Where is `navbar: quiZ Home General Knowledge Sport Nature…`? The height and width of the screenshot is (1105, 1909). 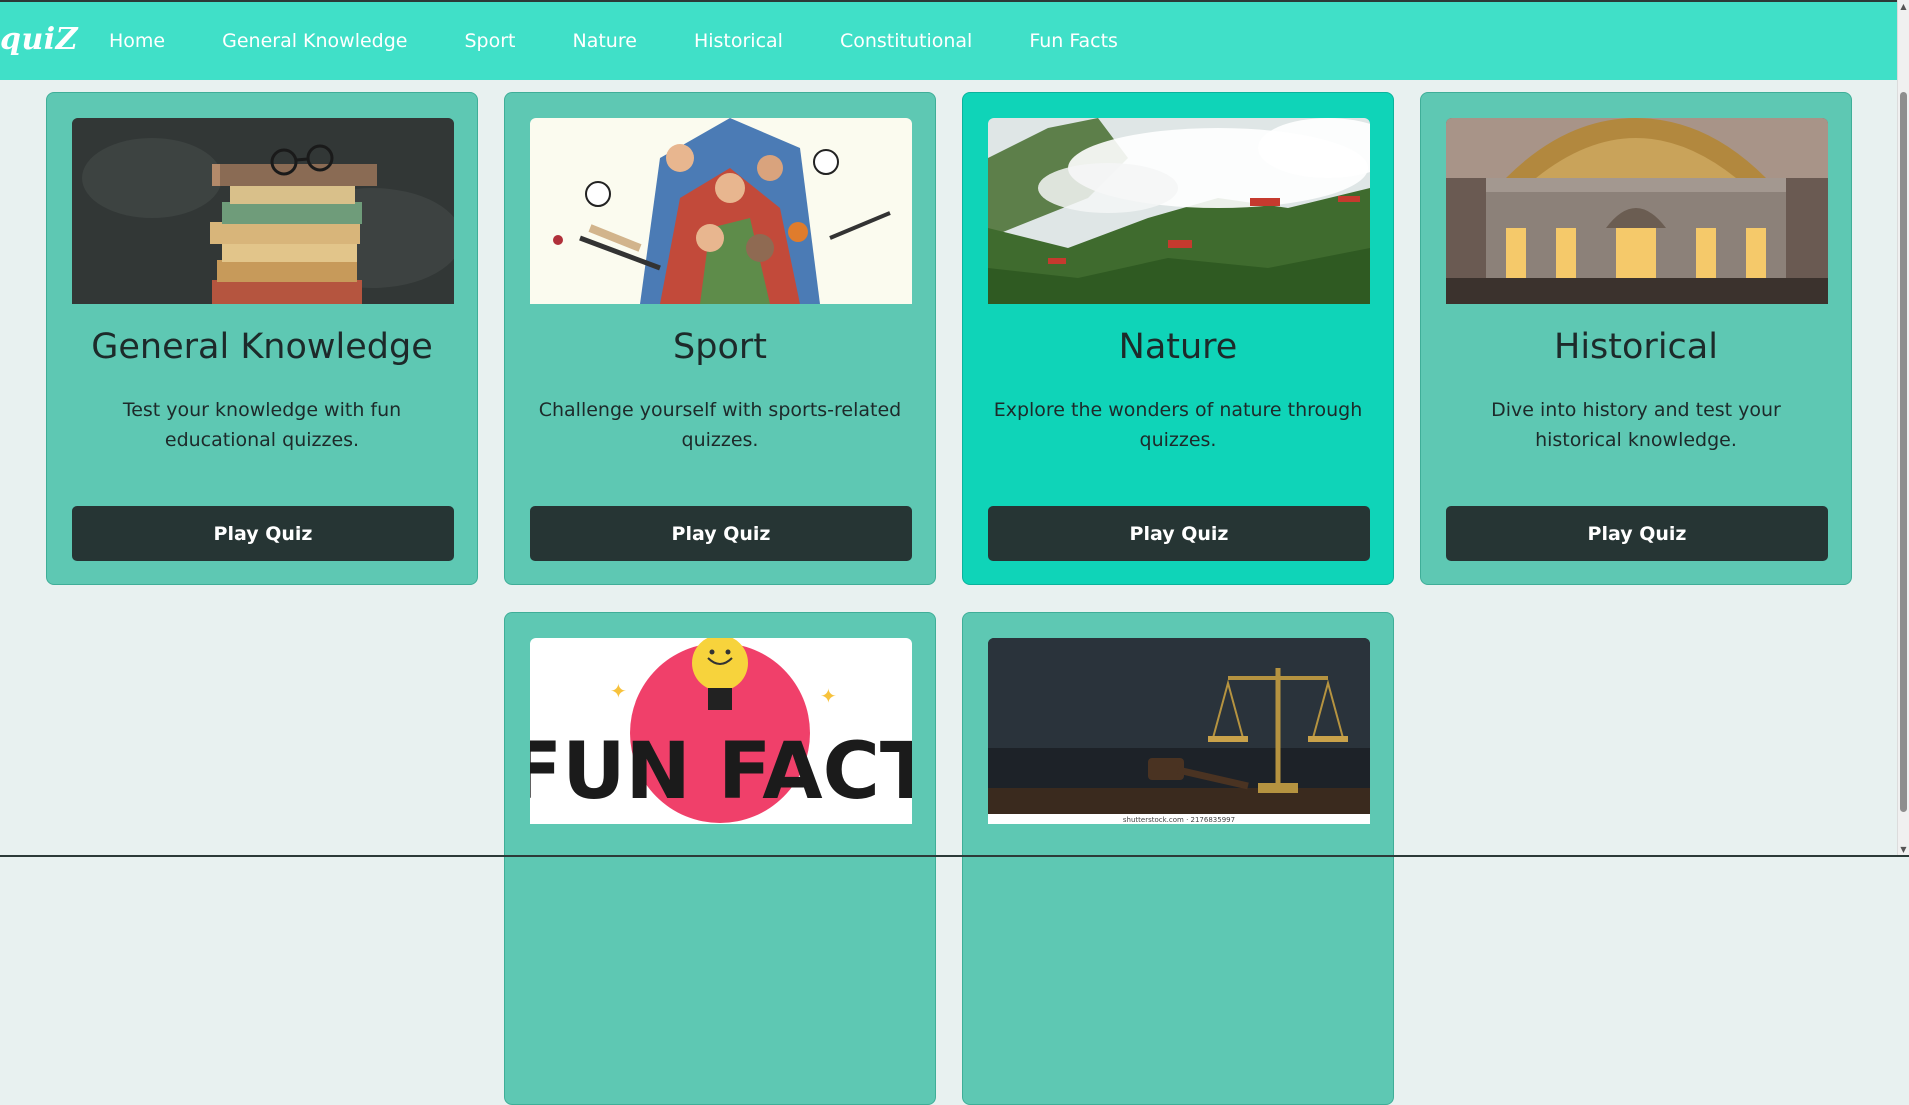 navbar: quiZ Home General Knowledge Sport Nature… is located at coordinates (949, 41).